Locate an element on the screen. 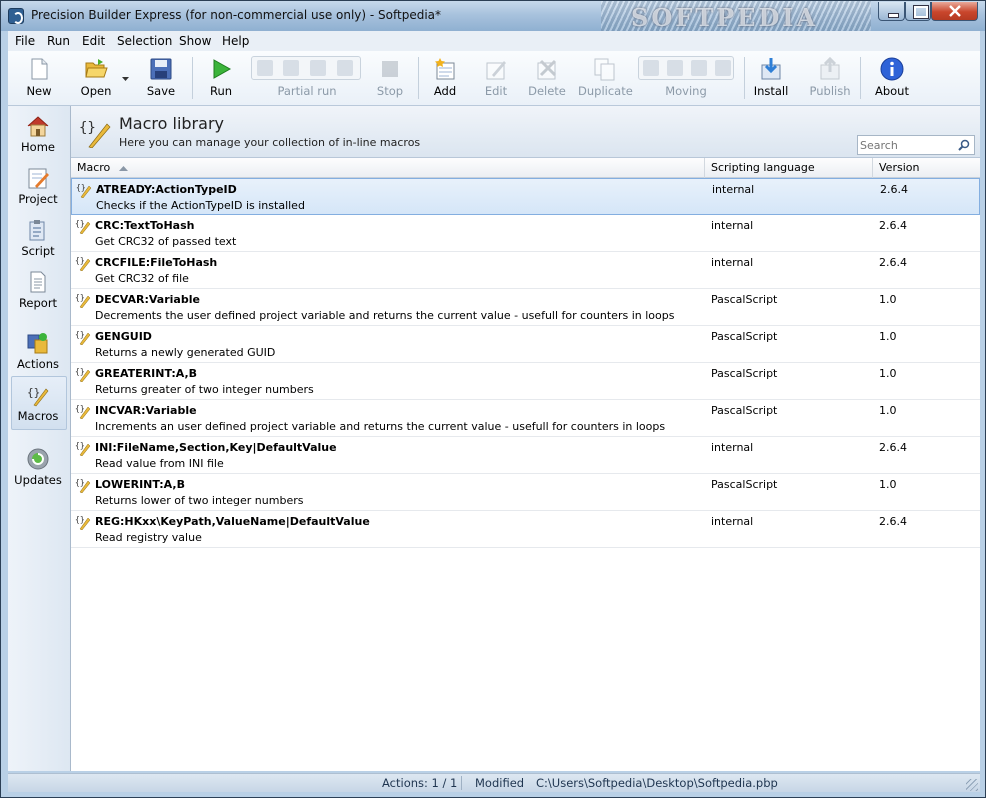  status-file-path: C:\Users\Softpedia\Desktop\Softpedia.pbp is located at coordinates (657, 783).